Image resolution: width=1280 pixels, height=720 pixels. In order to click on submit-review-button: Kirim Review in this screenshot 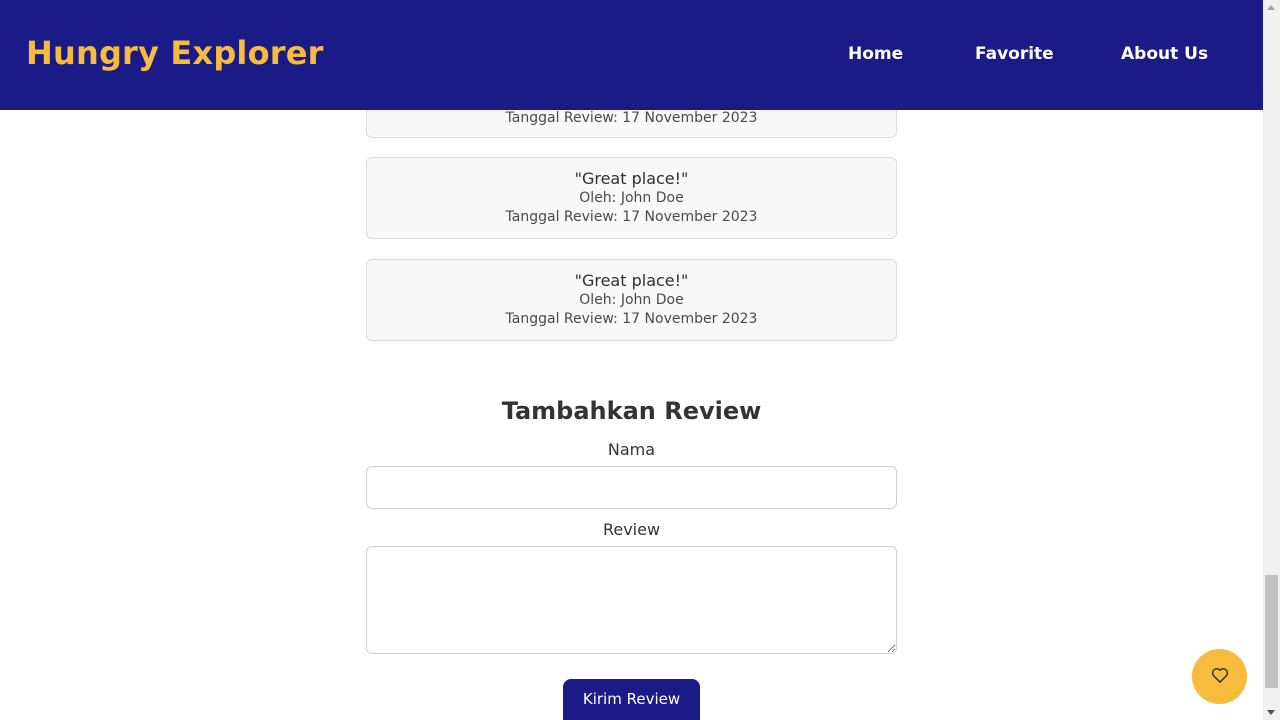, I will do `click(631, 699)`.